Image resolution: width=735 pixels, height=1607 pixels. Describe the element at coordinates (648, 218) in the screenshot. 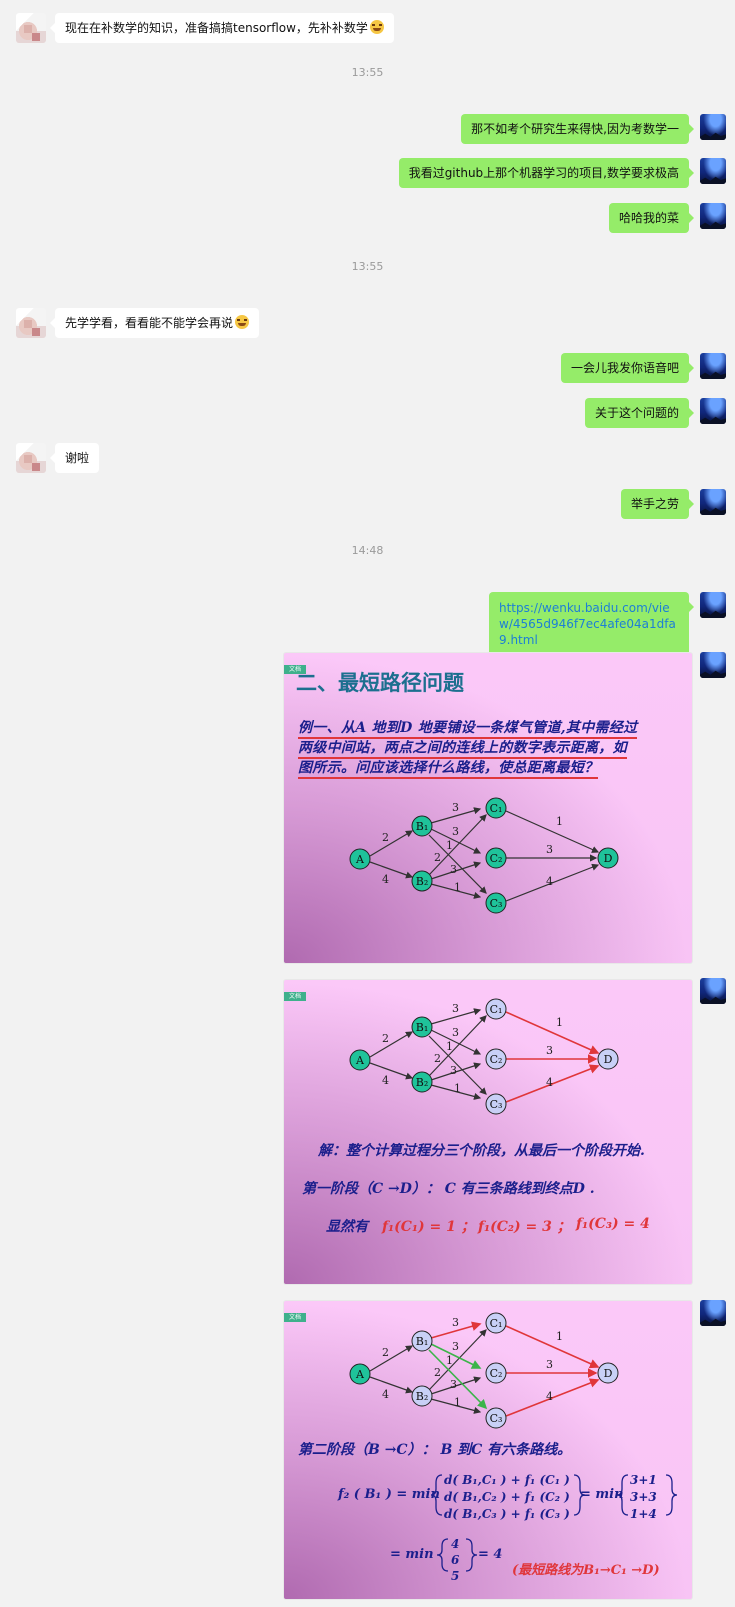

I see `message-text: 哈哈我的菜` at that location.